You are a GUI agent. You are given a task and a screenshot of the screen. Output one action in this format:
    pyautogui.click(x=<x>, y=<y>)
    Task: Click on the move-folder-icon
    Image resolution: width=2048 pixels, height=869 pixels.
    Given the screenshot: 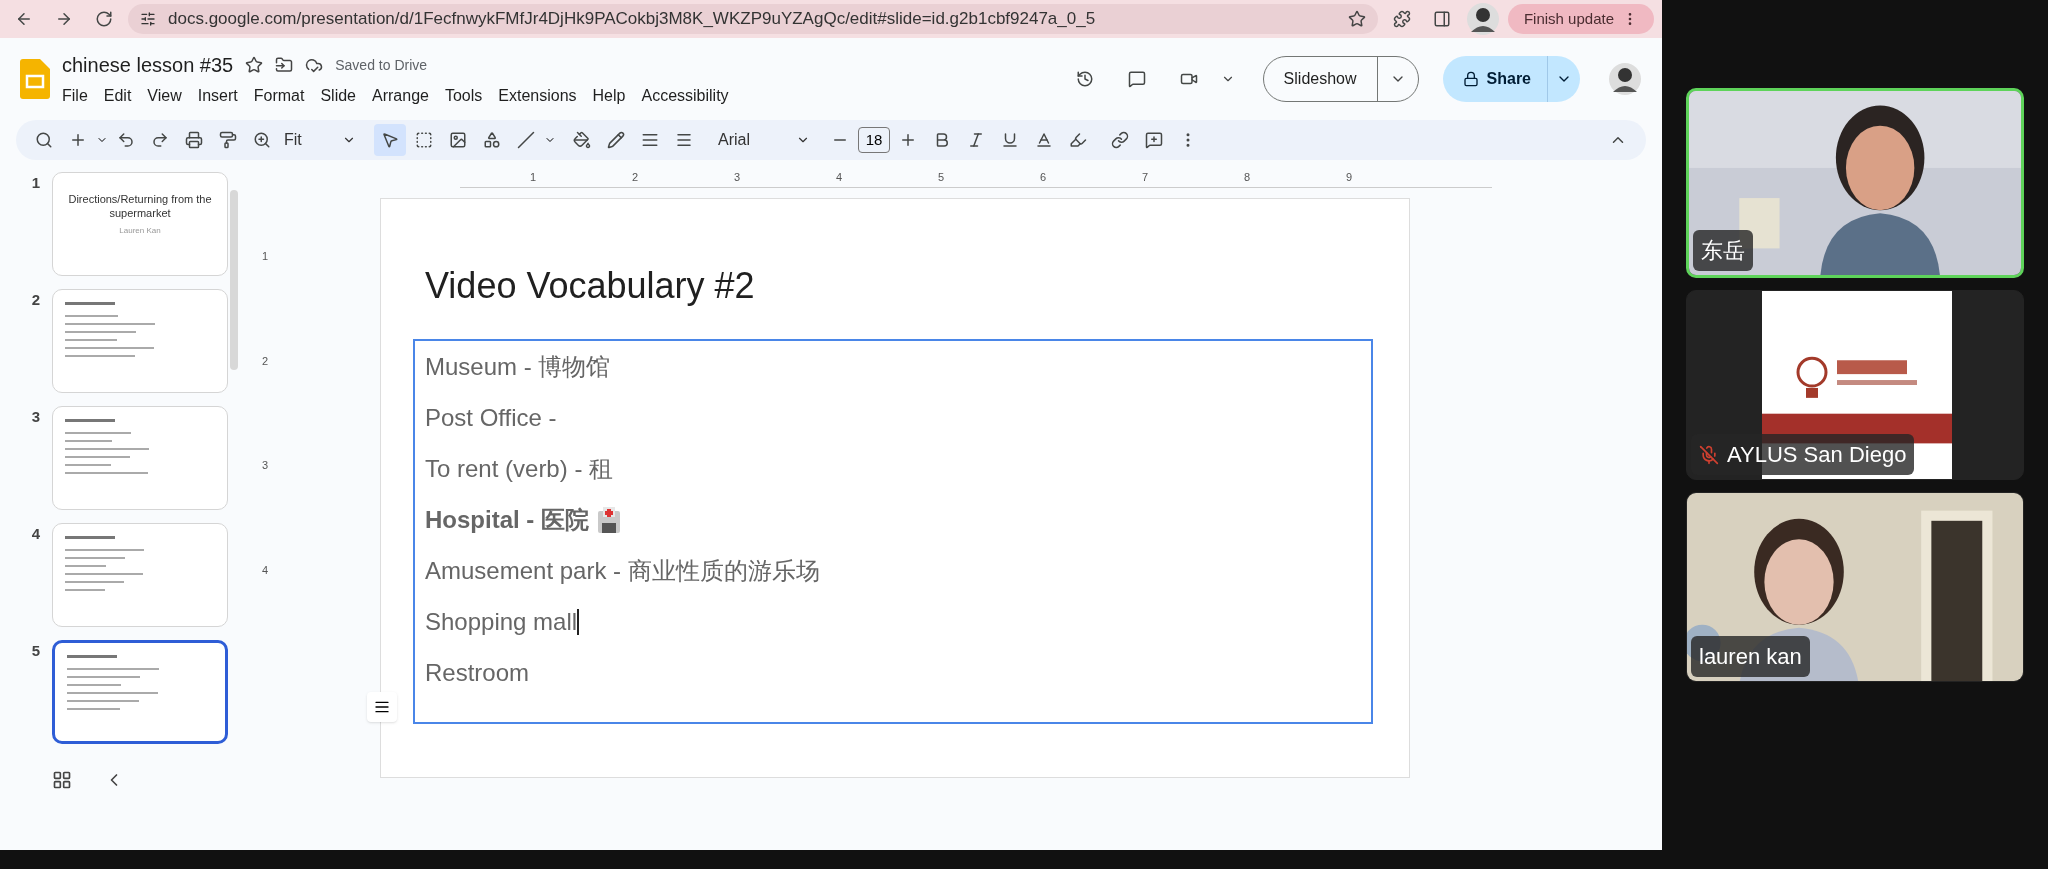 What is the action you would take?
    pyautogui.click(x=284, y=65)
    